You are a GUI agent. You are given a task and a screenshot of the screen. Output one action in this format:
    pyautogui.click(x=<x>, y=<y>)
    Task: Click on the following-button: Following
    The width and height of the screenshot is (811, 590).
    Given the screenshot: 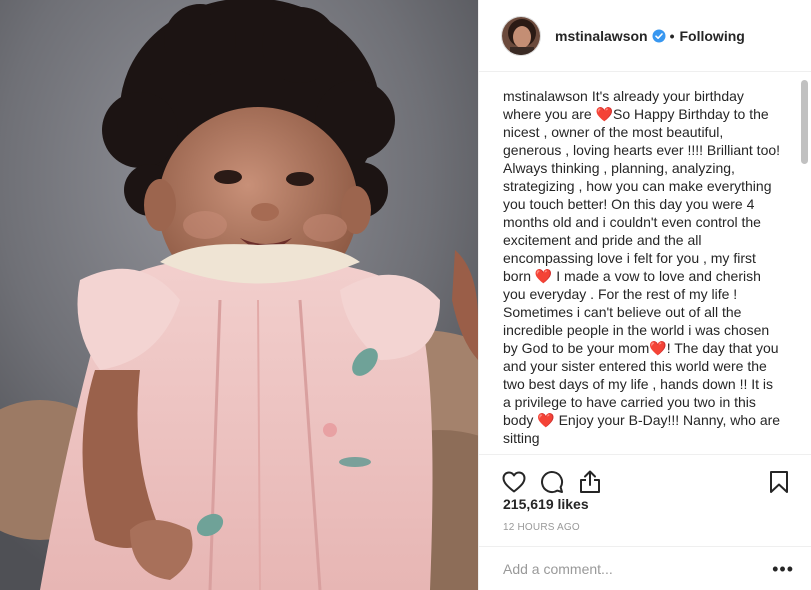 What is the action you would take?
    pyautogui.click(x=712, y=36)
    